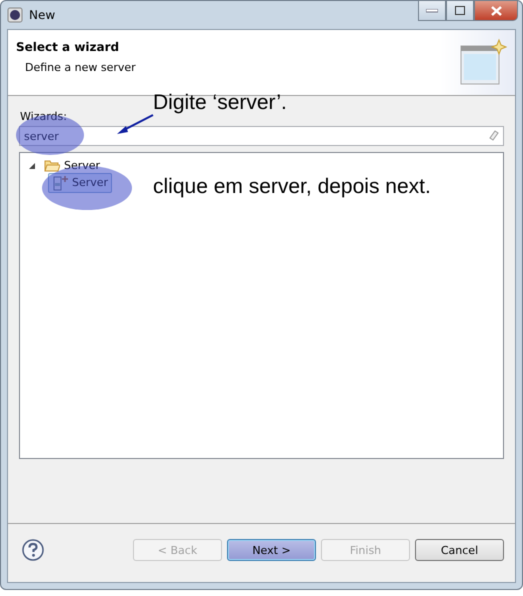 The height and width of the screenshot is (596, 523). What do you see at coordinates (80, 67) in the screenshot?
I see `wizard-description: Define a new server` at bounding box center [80, 67].